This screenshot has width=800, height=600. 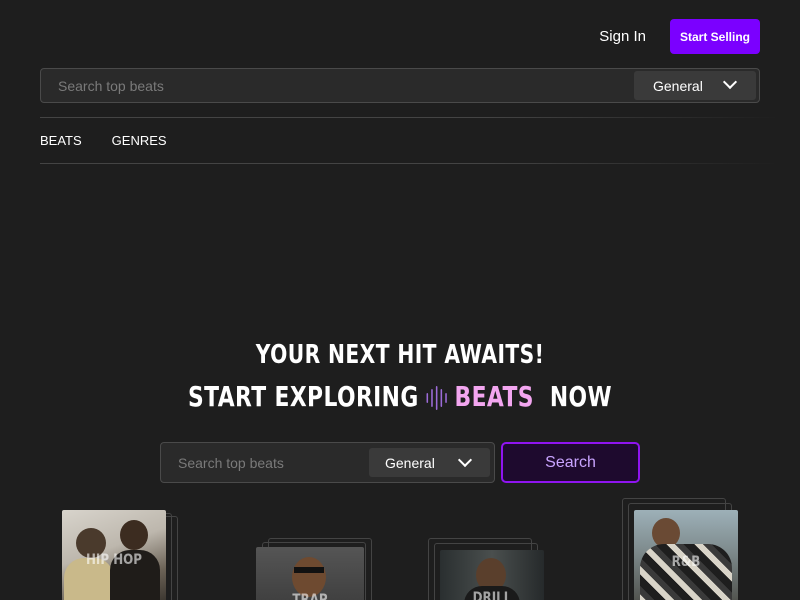 I want to click on genre-label: R&B, so click(x=686, y=562).